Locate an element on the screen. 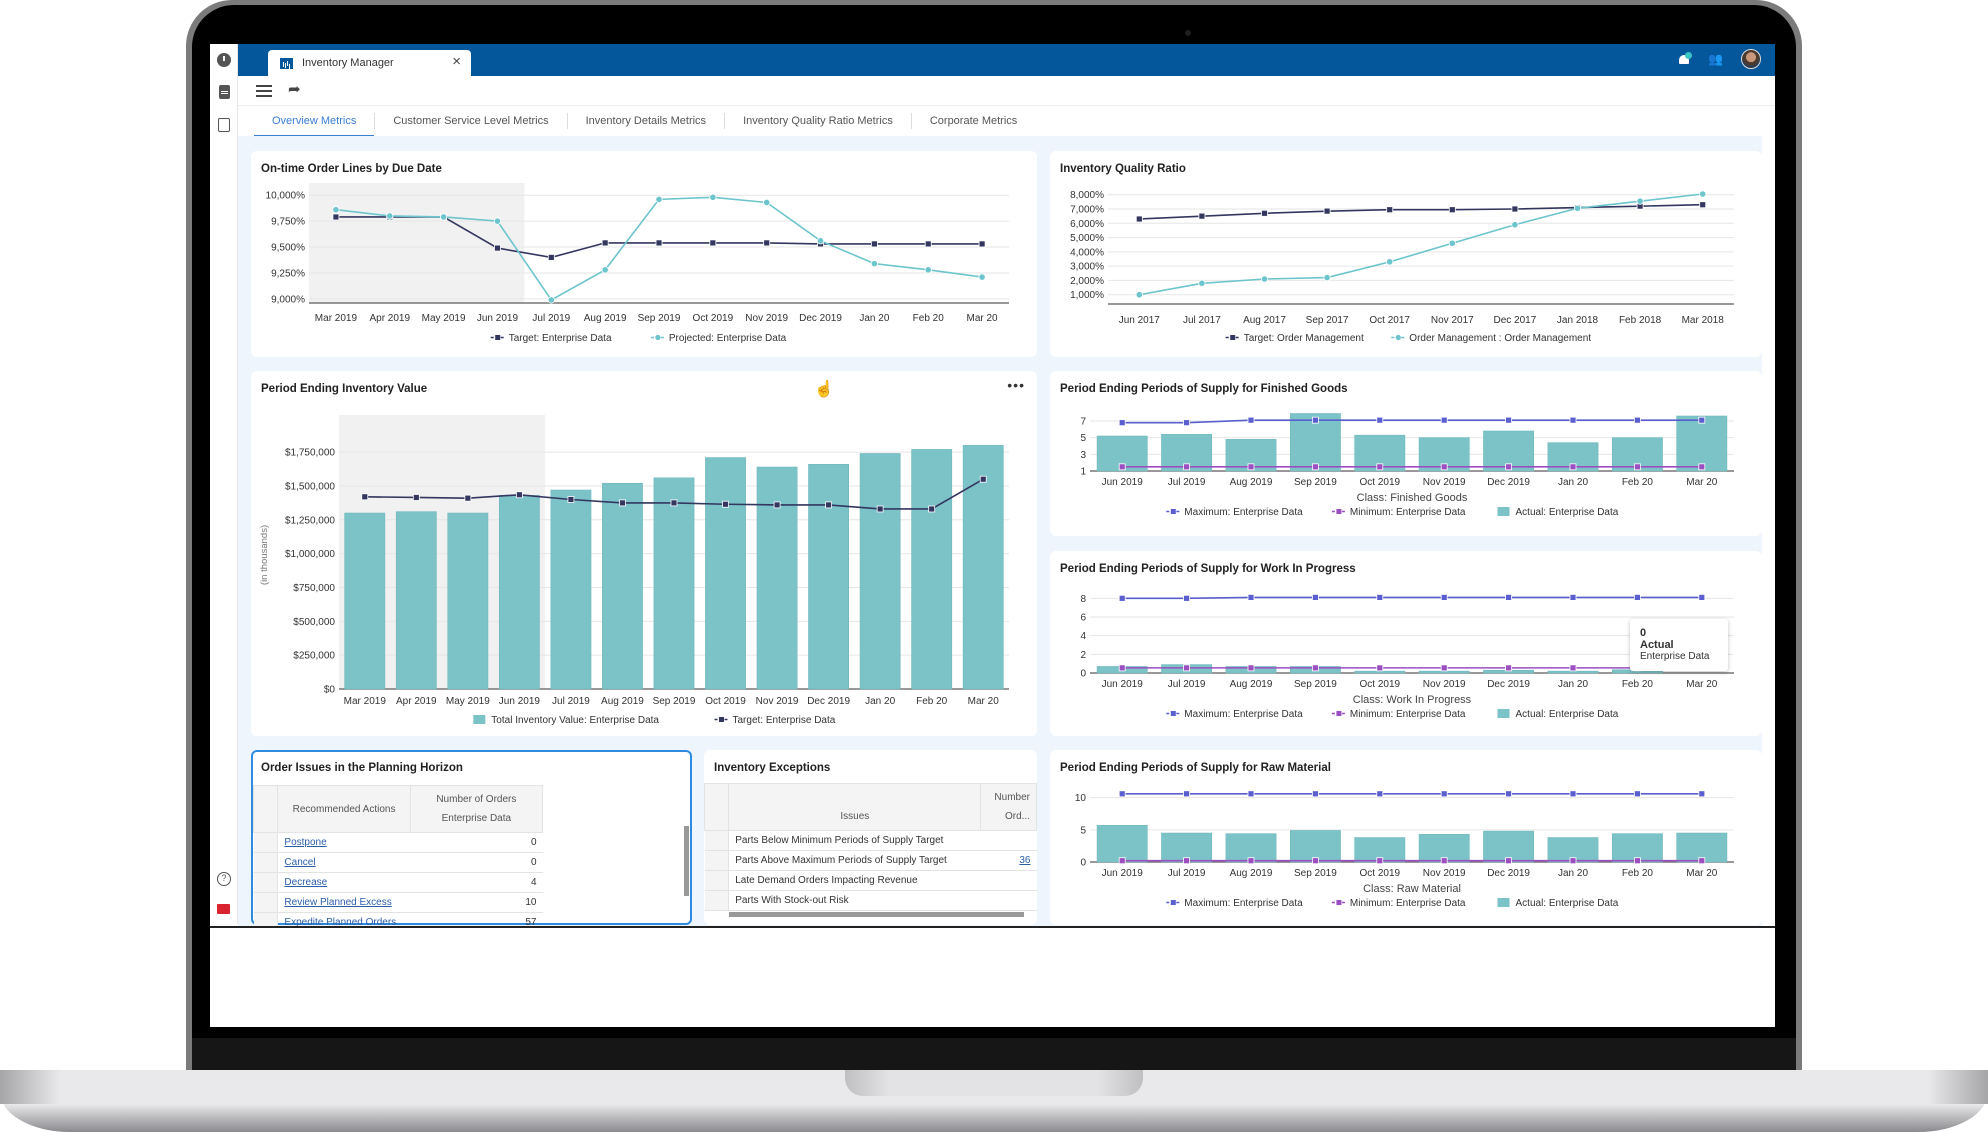  clipboard-icon is located at coordinates (224, 125).